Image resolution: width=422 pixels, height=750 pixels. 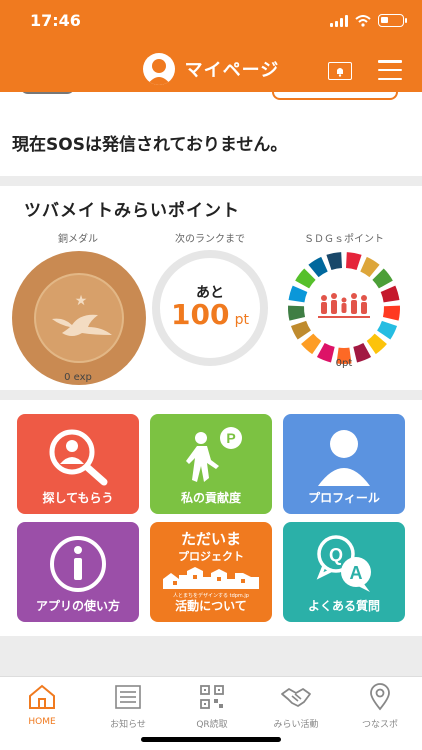 What do you see at coordinates (339, 20) in the screenshot?
I see `signal-icon` at bounding box center [339, 20].